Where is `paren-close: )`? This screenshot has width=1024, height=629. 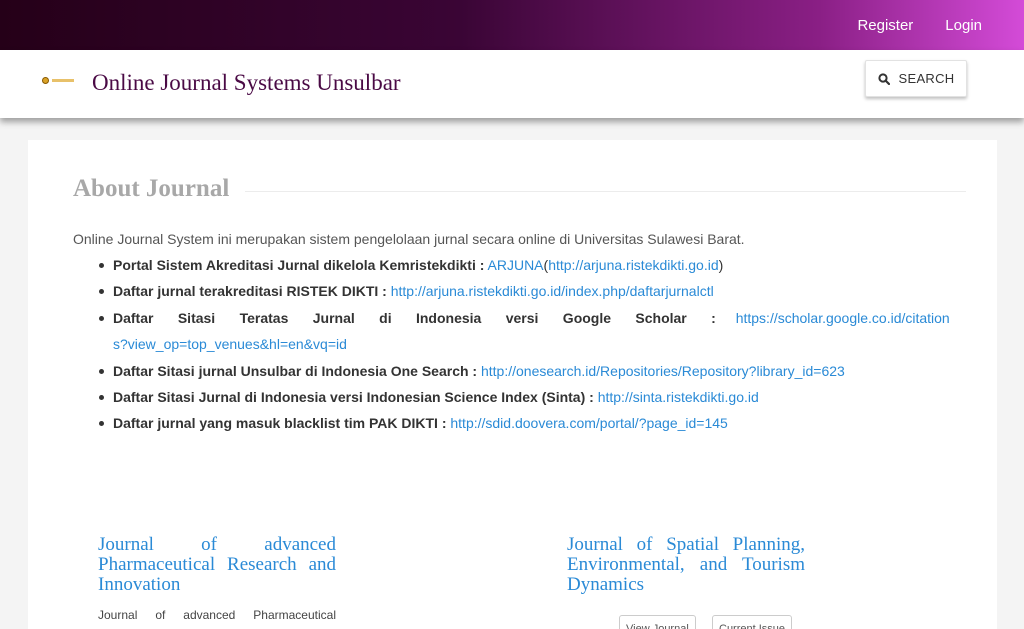 paren-close: ) is located at coordinates (721, 265).